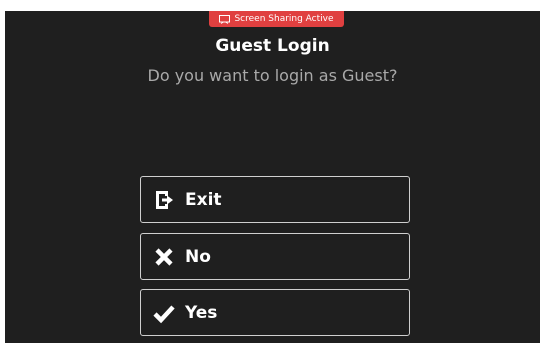 The image size is (542, 349). What do you see at coordinates (164, 313) in the screenshot?
I see `checkmark-icon` at bounding box center [164, 313].